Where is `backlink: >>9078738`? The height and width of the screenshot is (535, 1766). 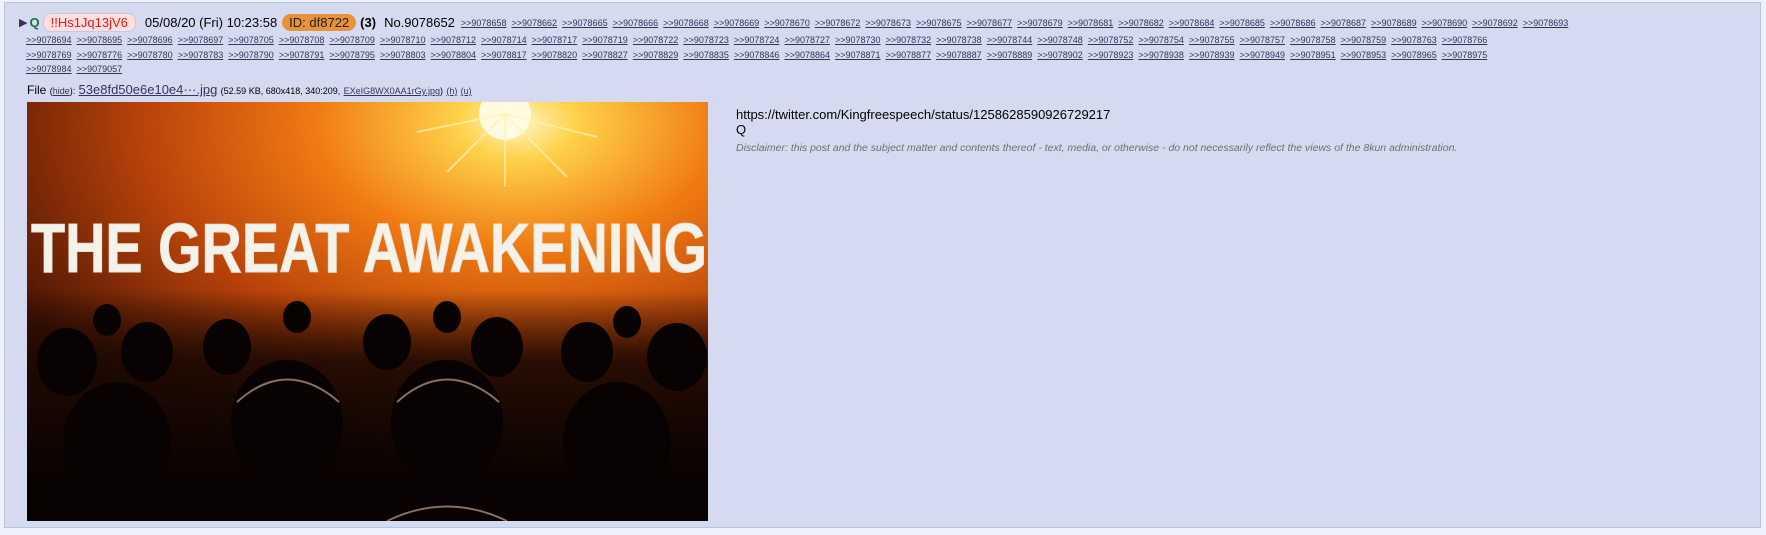
backlink: >>9078738 is located at coordinates (959, 40).